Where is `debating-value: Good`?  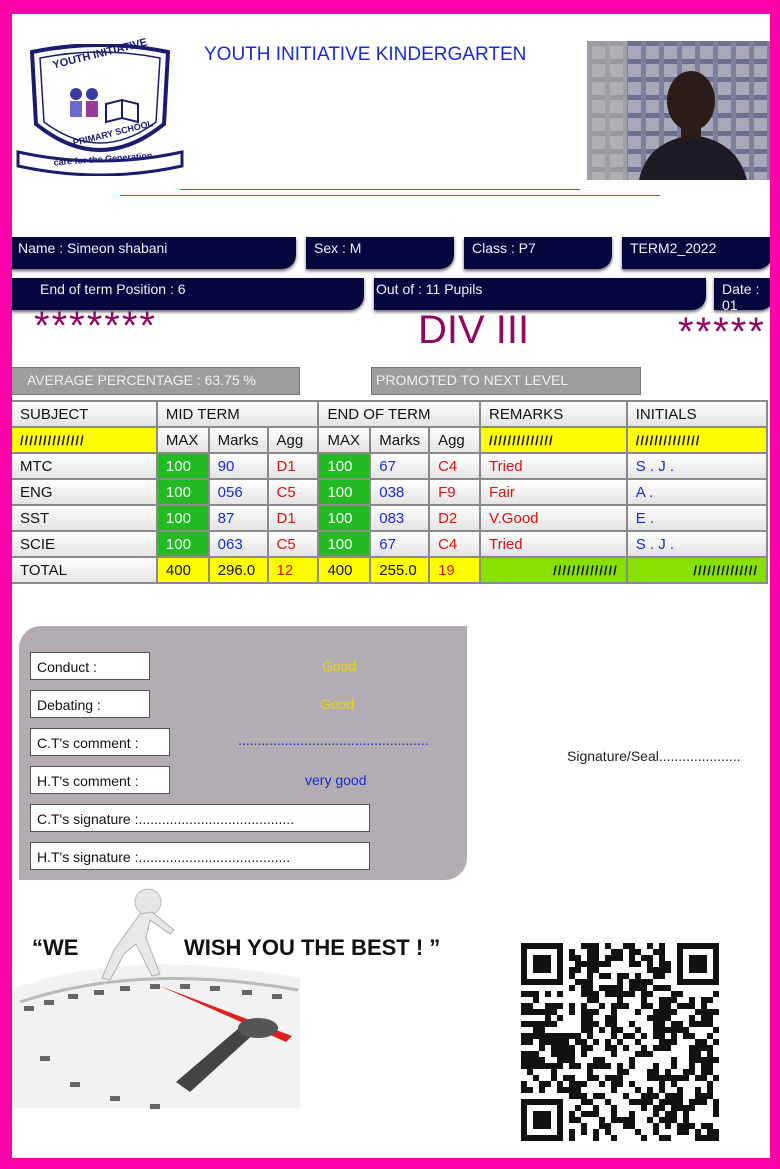
debating-value: Good is located at coordinates (337, 704).